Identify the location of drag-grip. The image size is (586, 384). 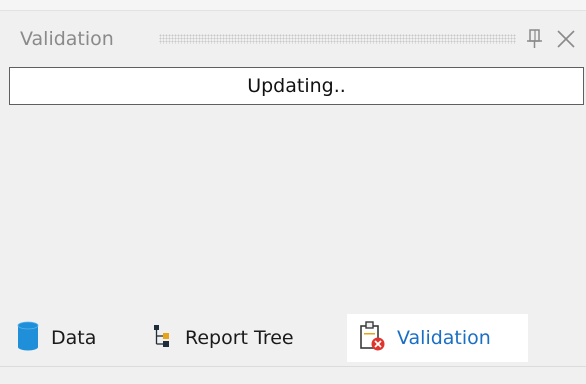
(337, 39).